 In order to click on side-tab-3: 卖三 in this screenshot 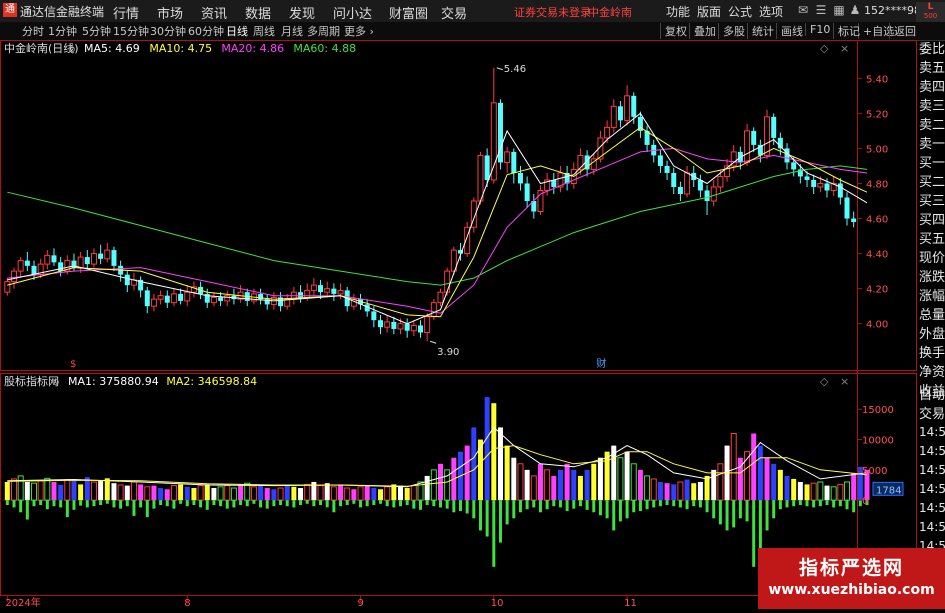, I will do `click(932, 106)`.